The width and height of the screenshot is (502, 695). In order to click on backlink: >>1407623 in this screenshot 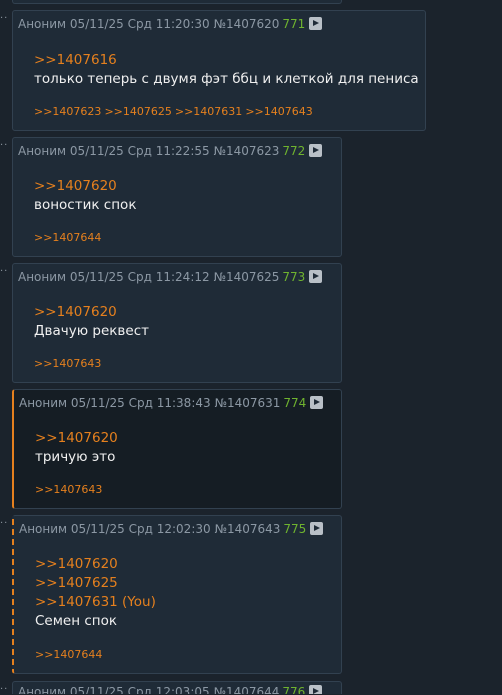, I will do `click(67, 111)`.